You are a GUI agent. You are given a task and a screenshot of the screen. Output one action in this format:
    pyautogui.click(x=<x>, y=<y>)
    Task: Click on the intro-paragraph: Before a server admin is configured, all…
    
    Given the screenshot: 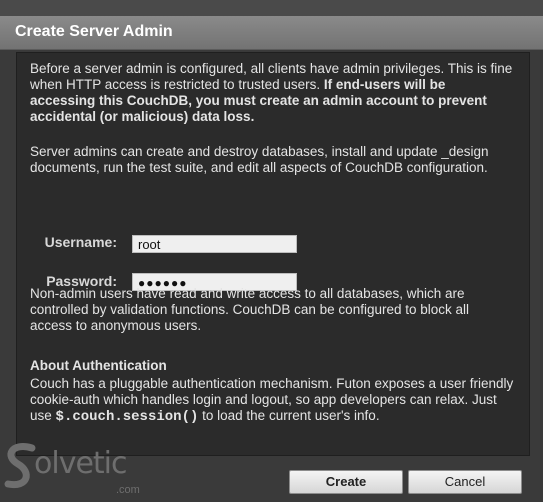 What is the action you would take?
    pyautogui.click(x=272, y=93)
    